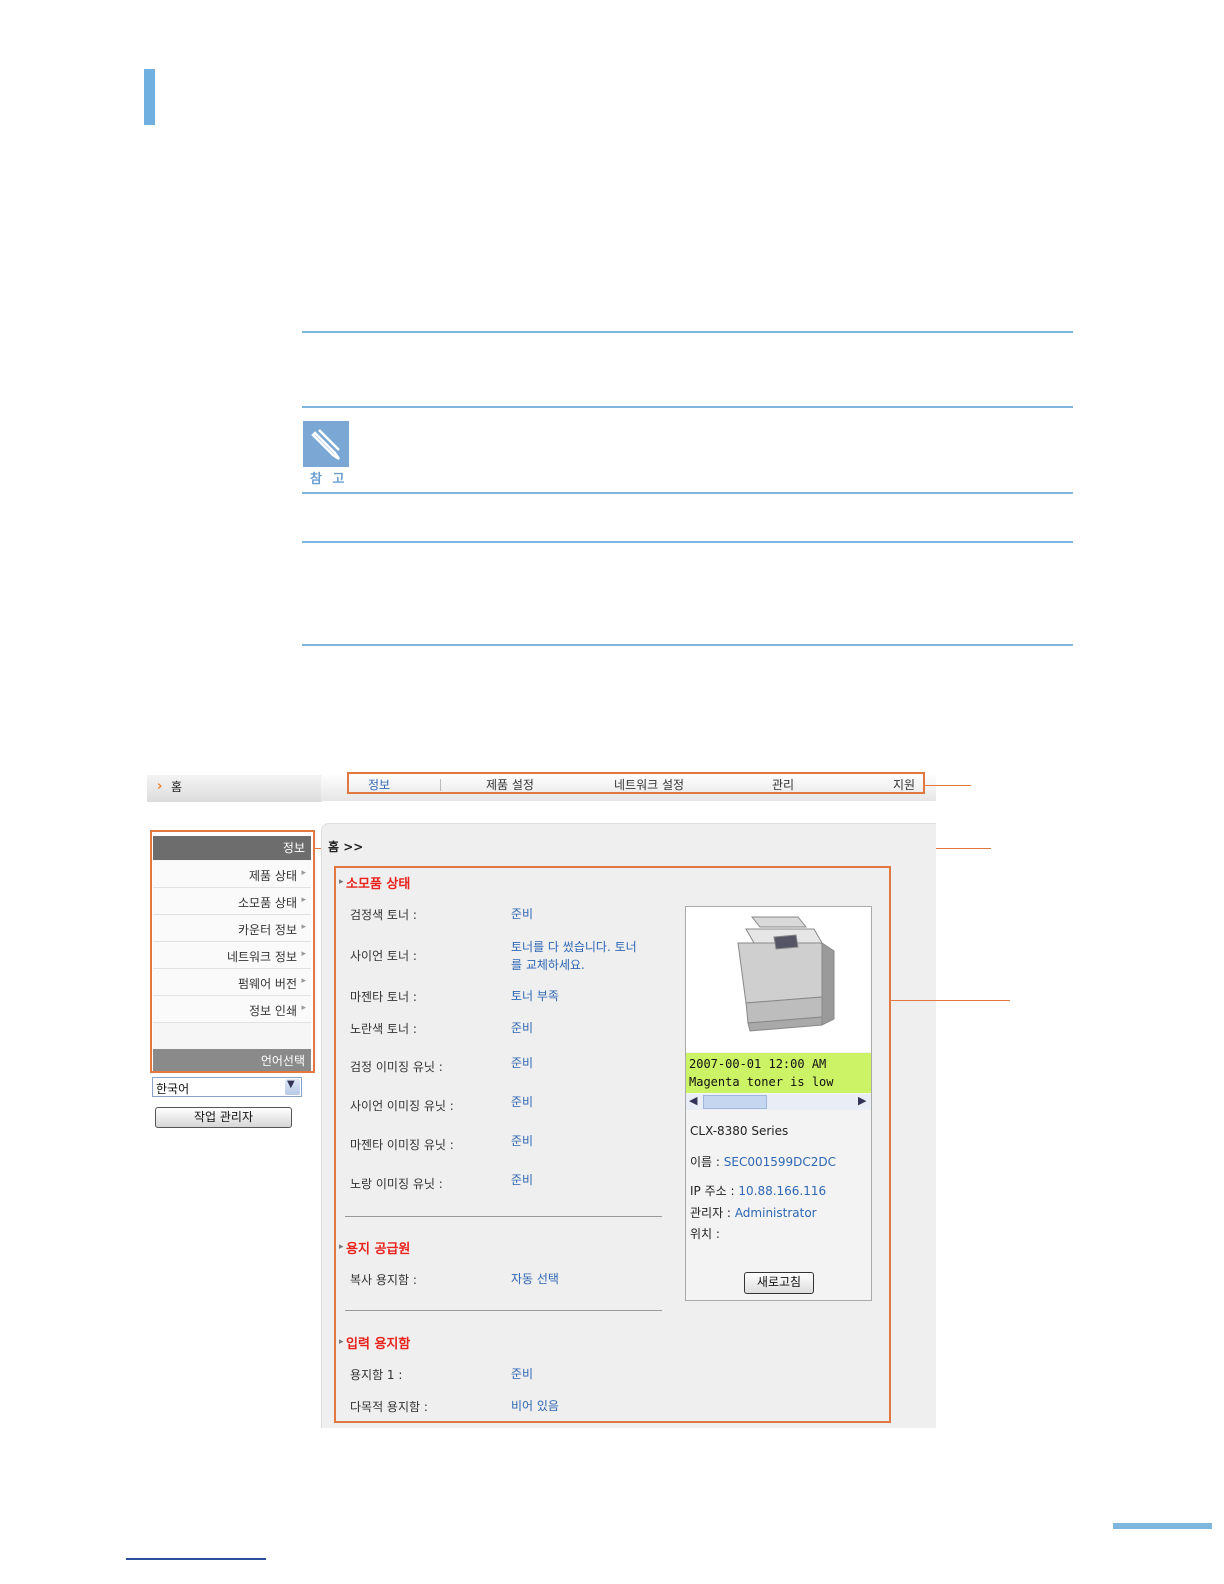 The image size is (1224, 1584). What do you see at coordinates (383, 1280) in the screenshot?
I see `row-label: 복사 용지함 :` at bounding box center [383, 1280].